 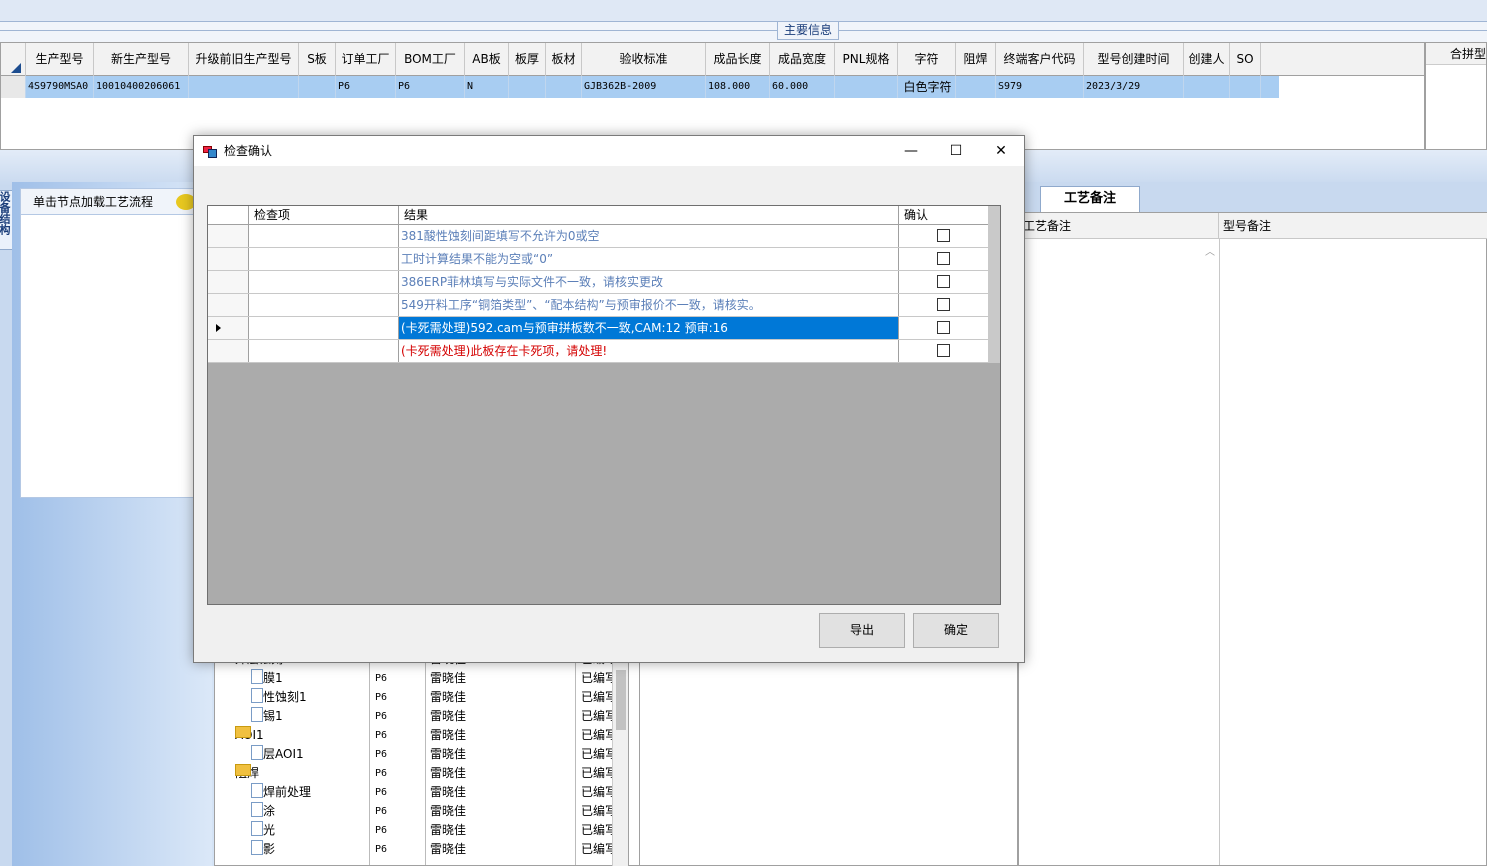 What do you see at coordinates (317, 59) in the screenshot?
I see `grid-column-header: S板` at bounding box center [317, 59].